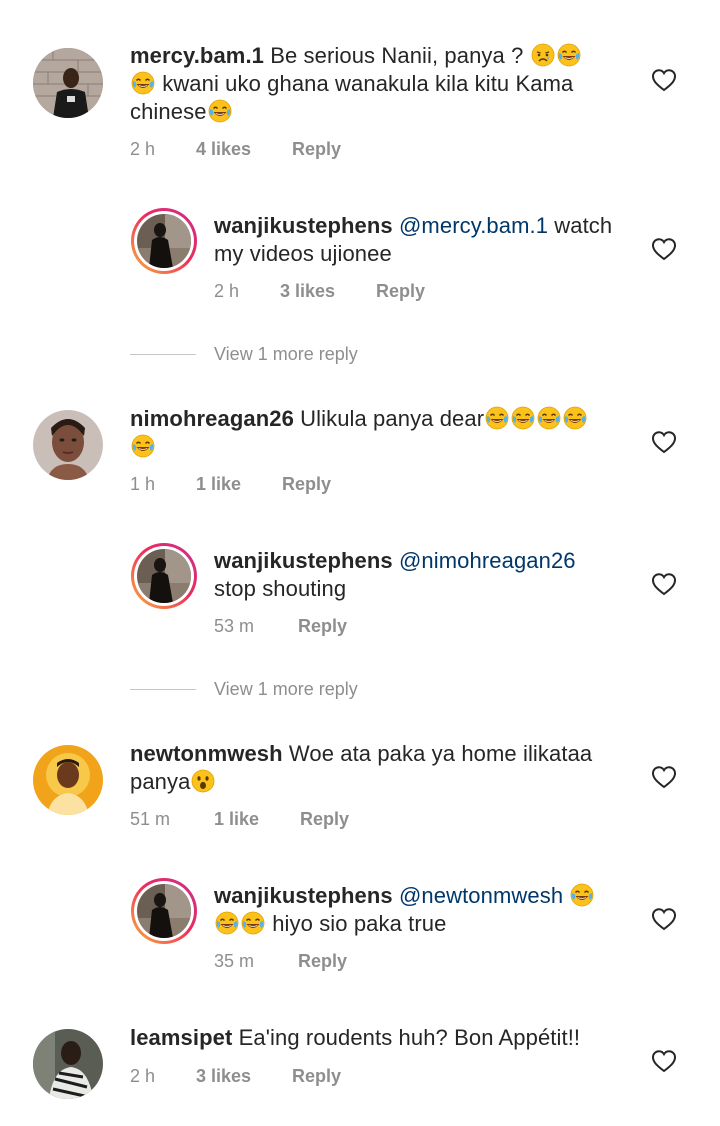 The image size is (720, 1126). Describe the element at coordinates (664, 1061) in the screenshot. I see `heart-outline-icon` at that location.